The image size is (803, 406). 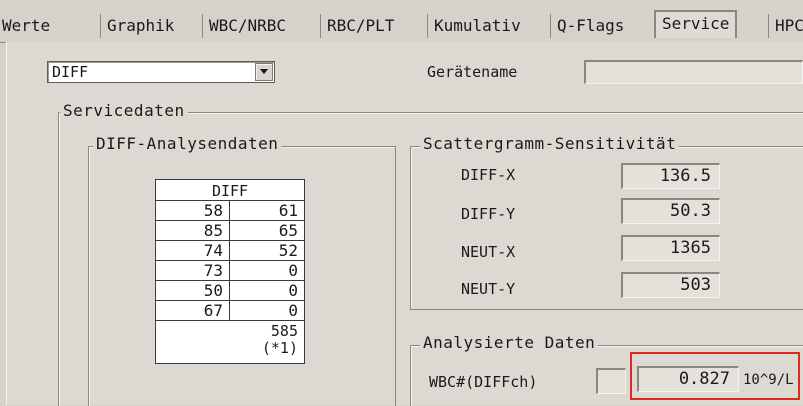 What do you see at coordinates (279, 348) in the screenshot?
I see `diff-total-note: (*1)` at bounding box center [279, 348].